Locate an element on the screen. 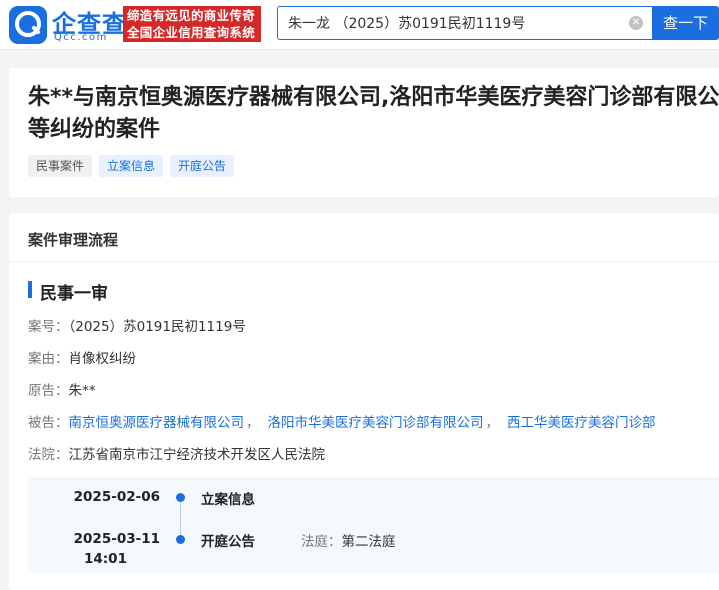  timeline-date: 2025-02-06 is located at coordinates (116, 497).